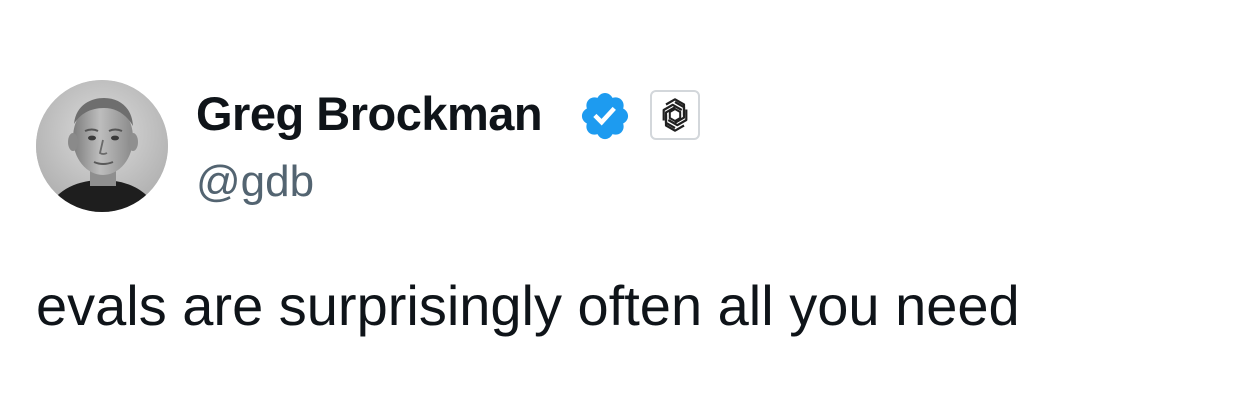 This screenshot has width=1260, height=400. Describe the element at coordinates (605, 116) in the screenshot. I see `verified-badge-icon` at that location.